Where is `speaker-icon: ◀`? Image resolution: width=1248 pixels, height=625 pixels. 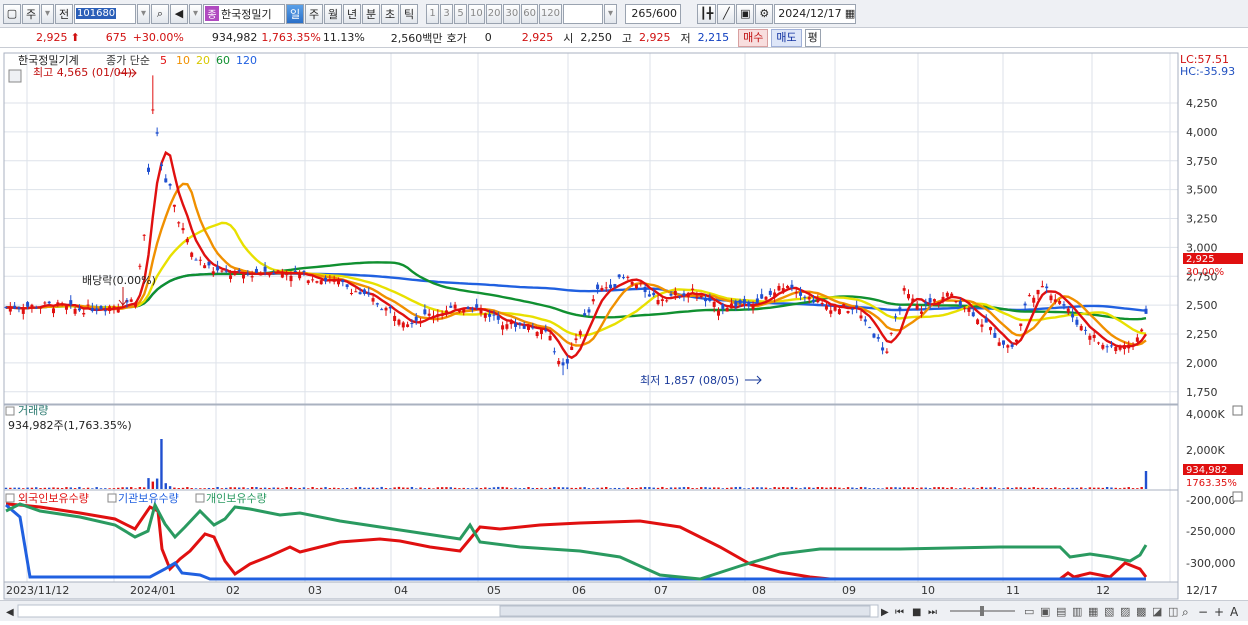
speaker-icon: ◀ is located at coordinates (179, 13).